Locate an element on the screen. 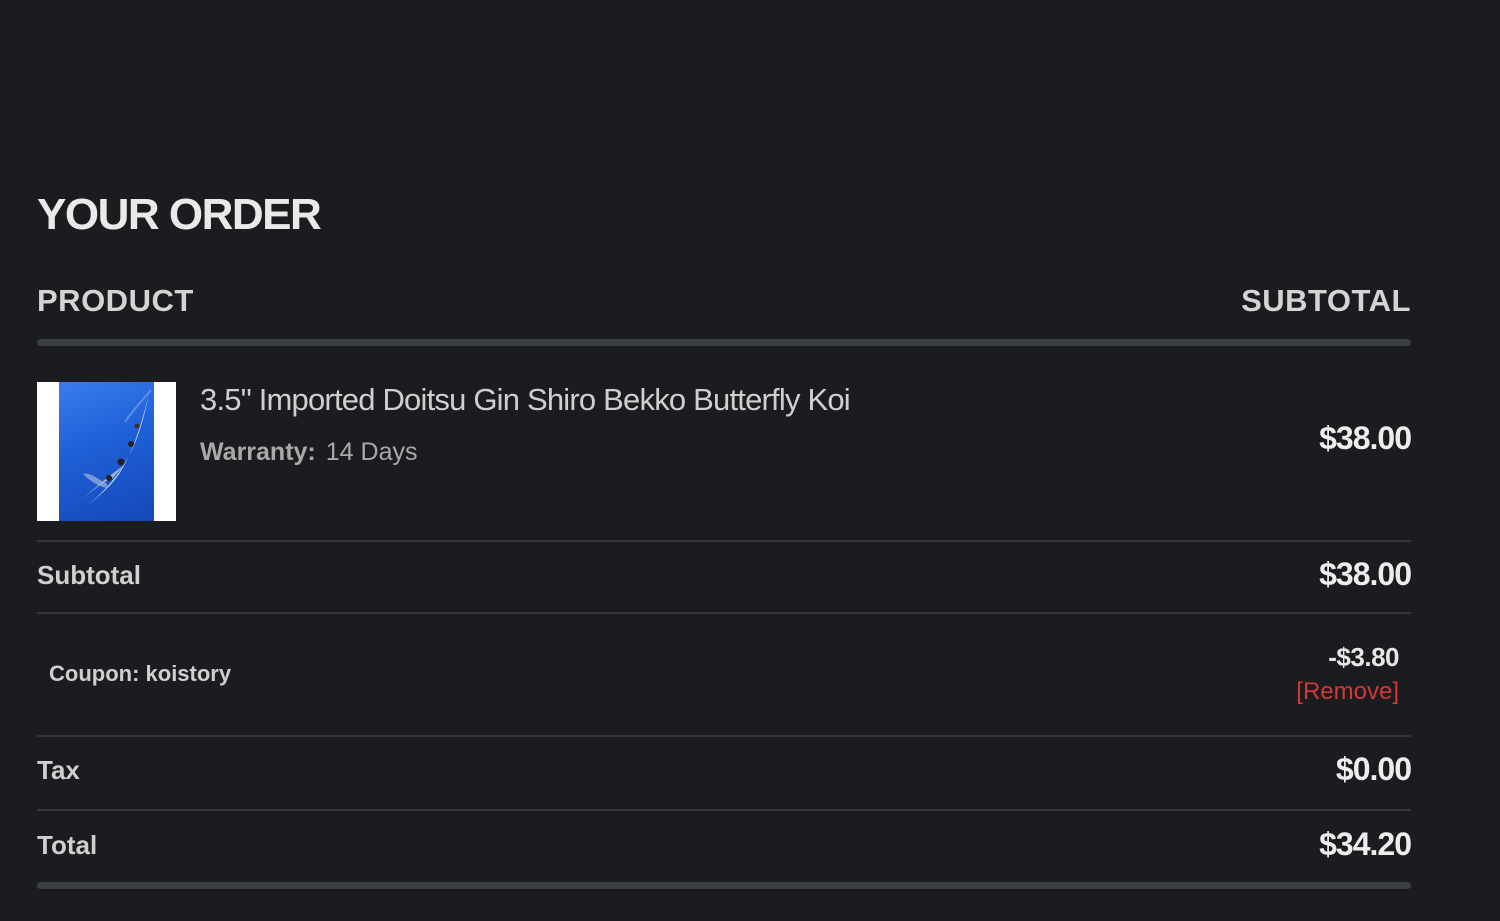  product-column-header: PRODUCT is located at coordinates (115, 300).